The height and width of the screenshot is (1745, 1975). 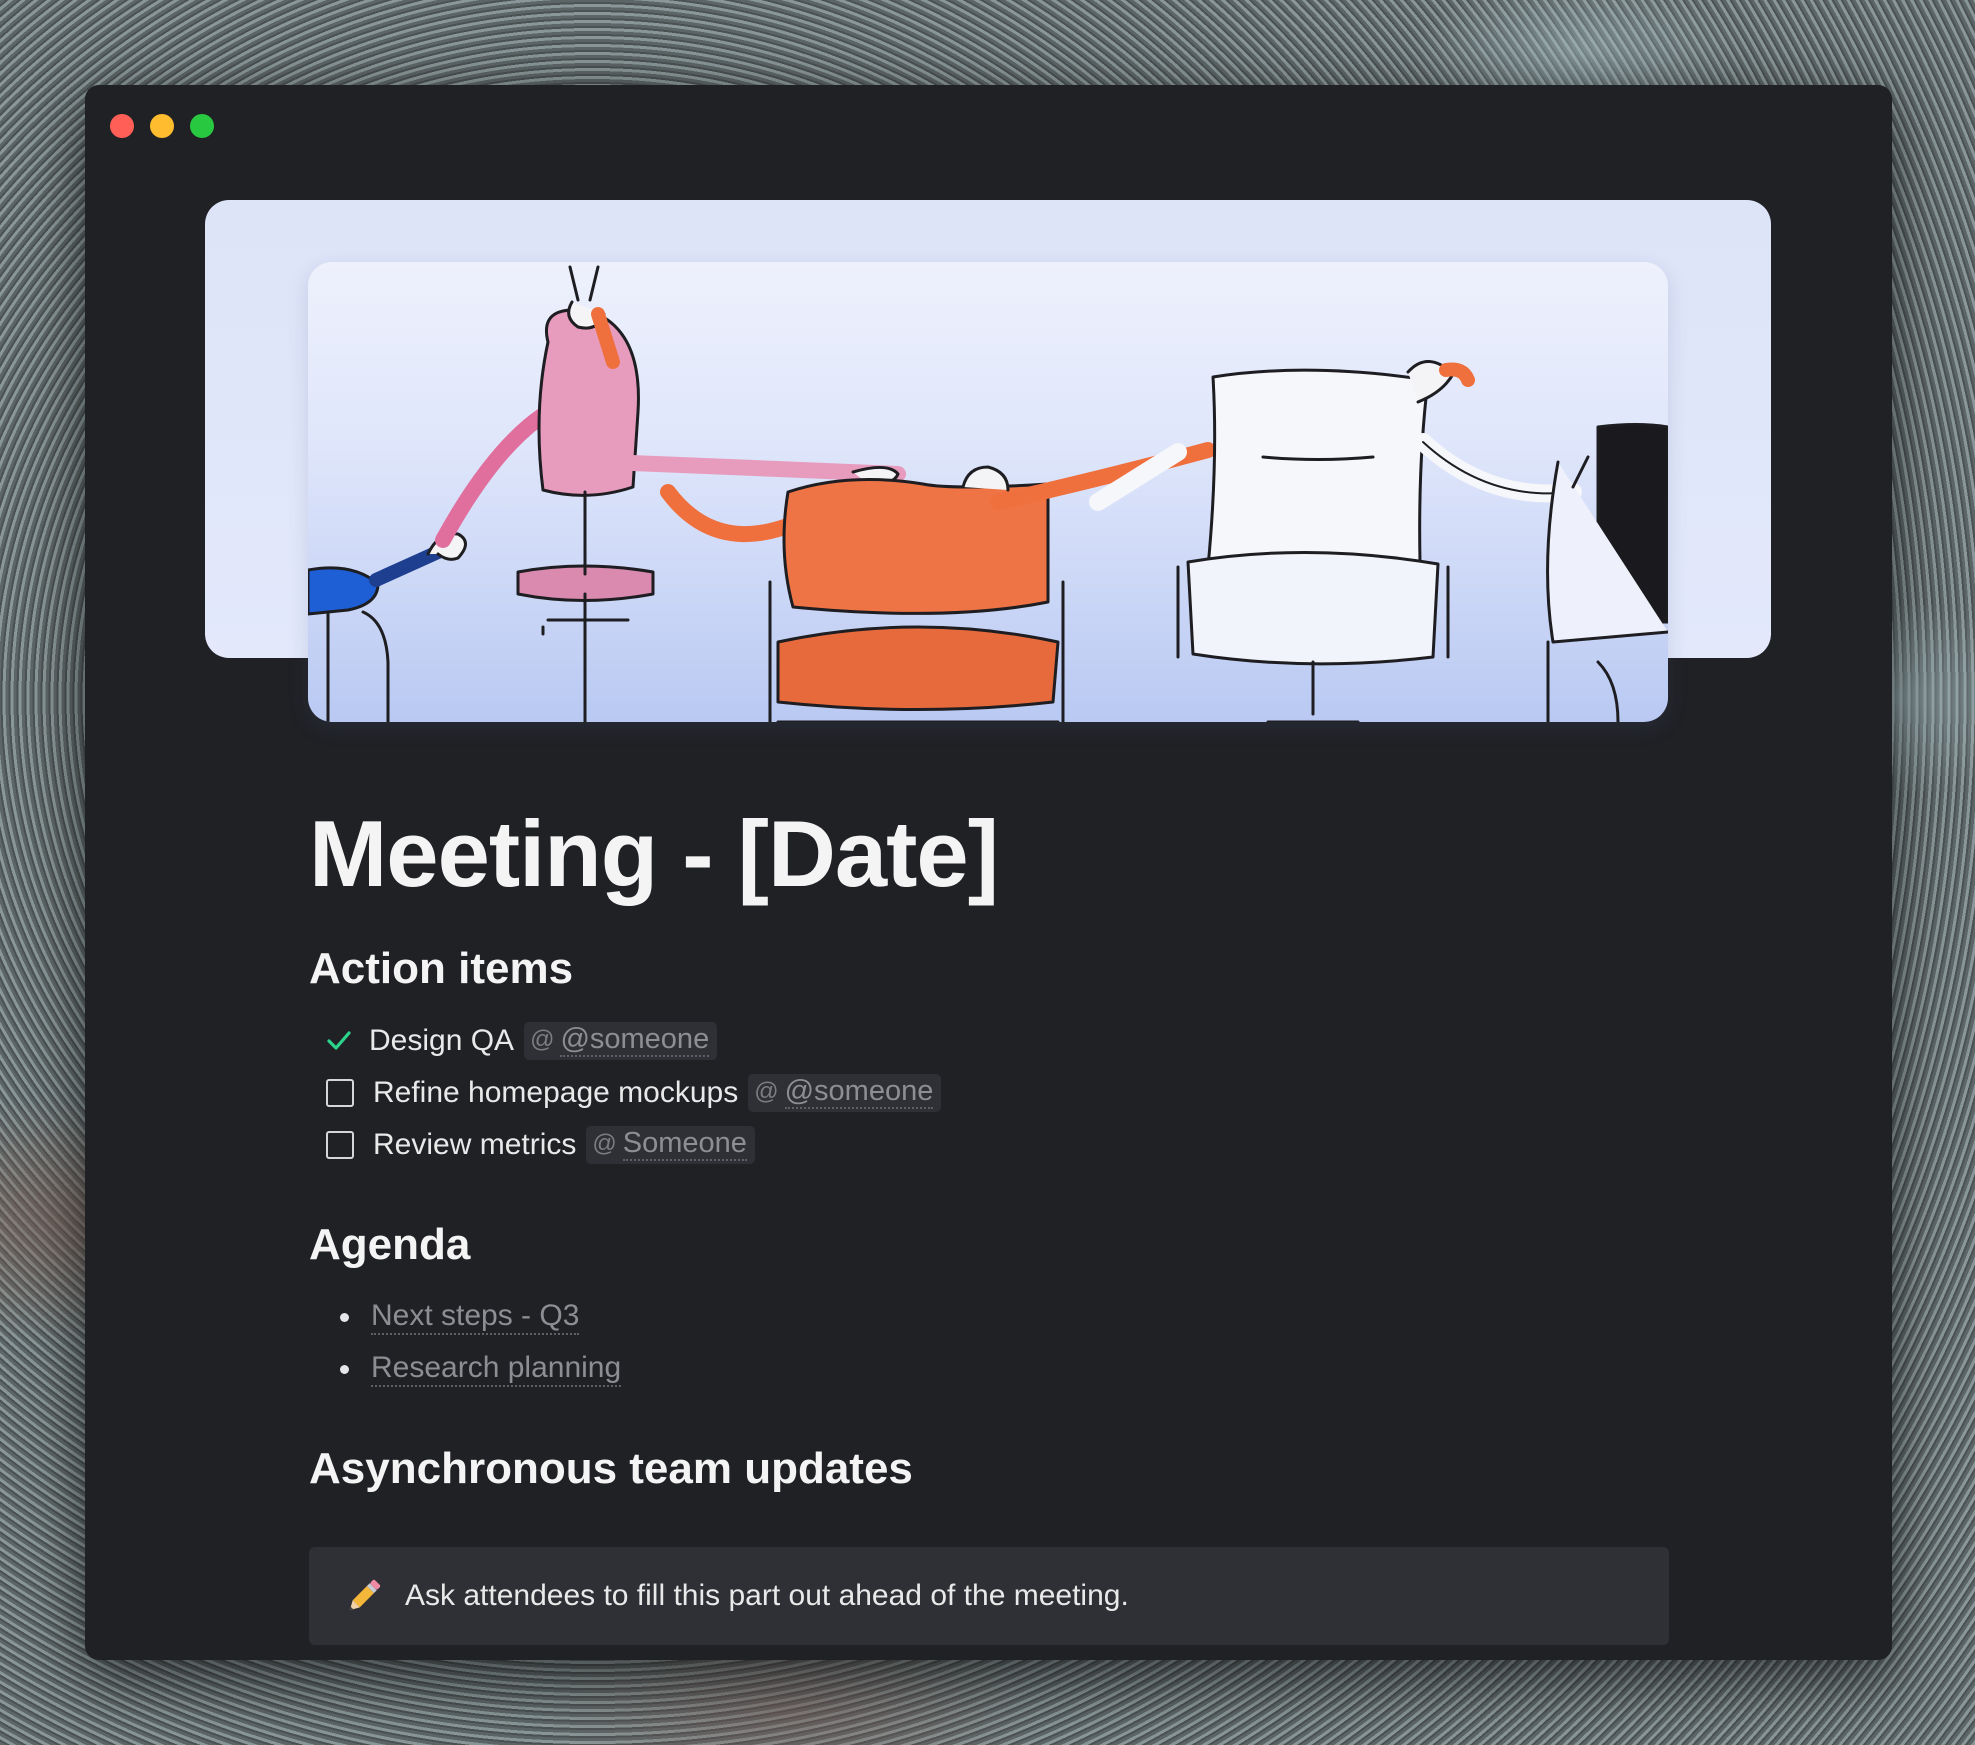 I want to click on agenda-heading: Agenda, so click(x=390, y=1244).